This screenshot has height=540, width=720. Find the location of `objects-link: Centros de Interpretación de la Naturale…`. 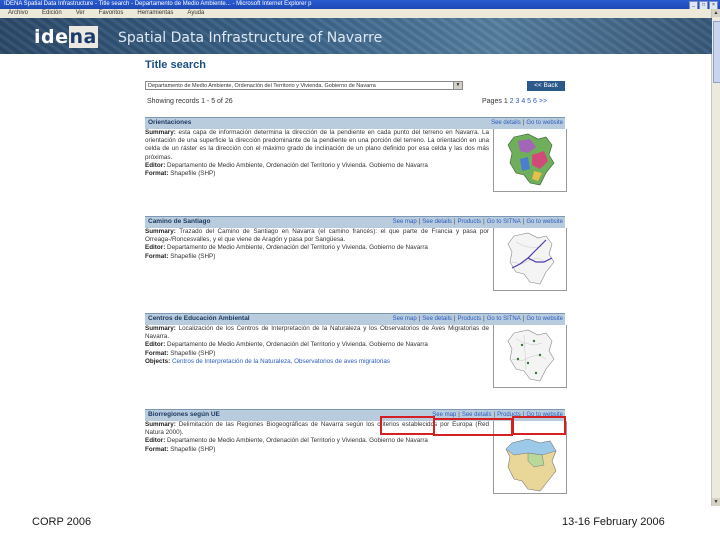

objects-link: Centros de Interpretación de la Naturale… is located at coordinates (281, 361).